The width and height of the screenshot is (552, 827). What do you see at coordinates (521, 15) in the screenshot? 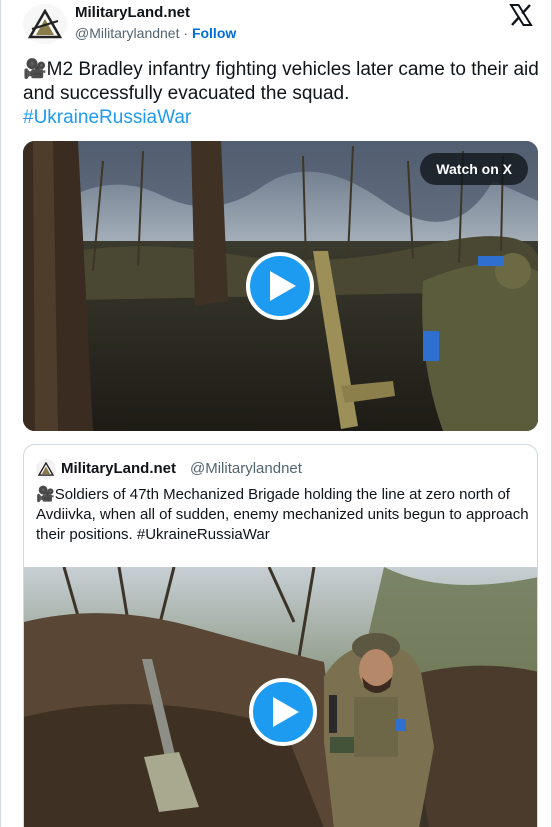
I see `x-logo-icon` at bounding box center [521, 15].